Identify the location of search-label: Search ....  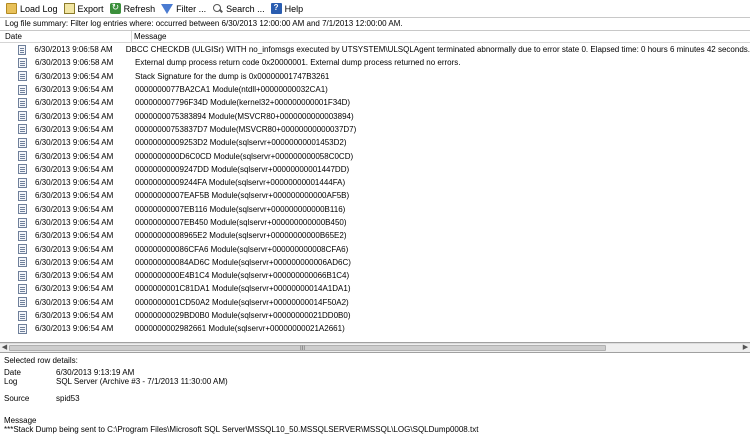
(245, 8).